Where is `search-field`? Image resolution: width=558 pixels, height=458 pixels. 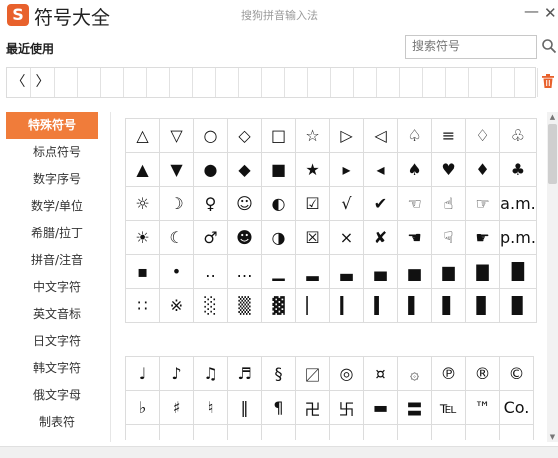 search-field is located at coordinates (471, 47).